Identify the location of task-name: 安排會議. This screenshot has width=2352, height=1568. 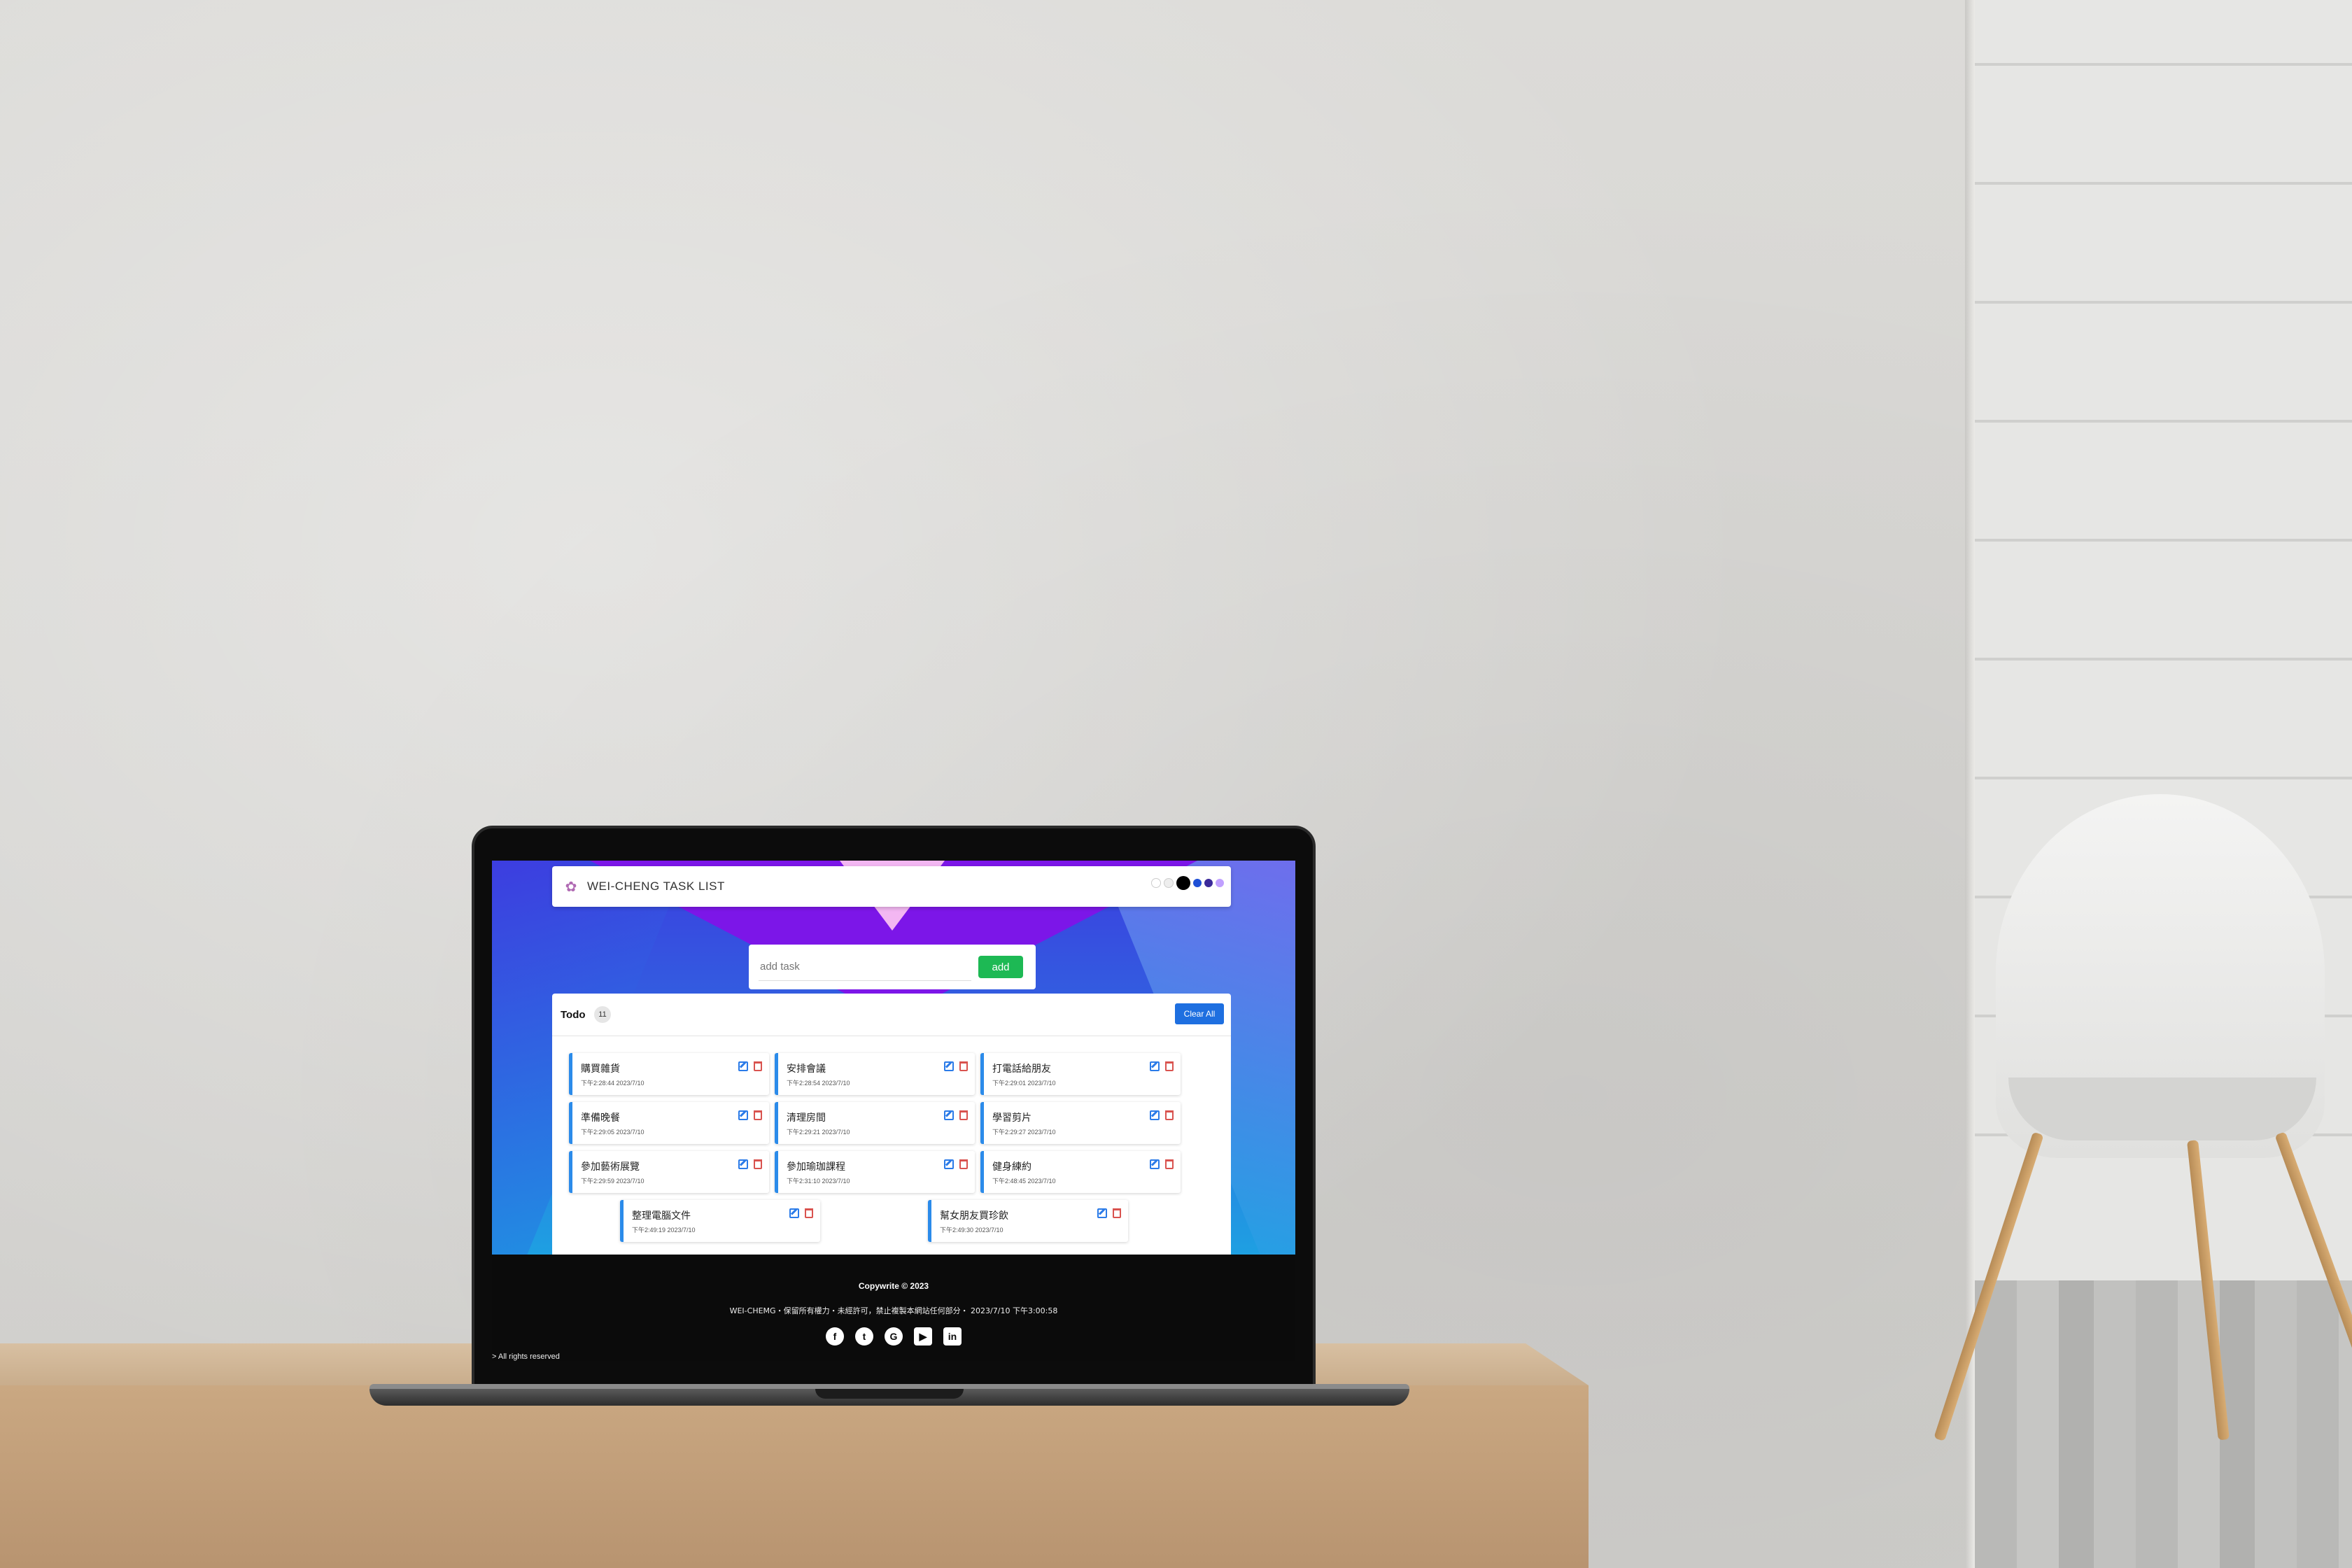
(806, 1069).